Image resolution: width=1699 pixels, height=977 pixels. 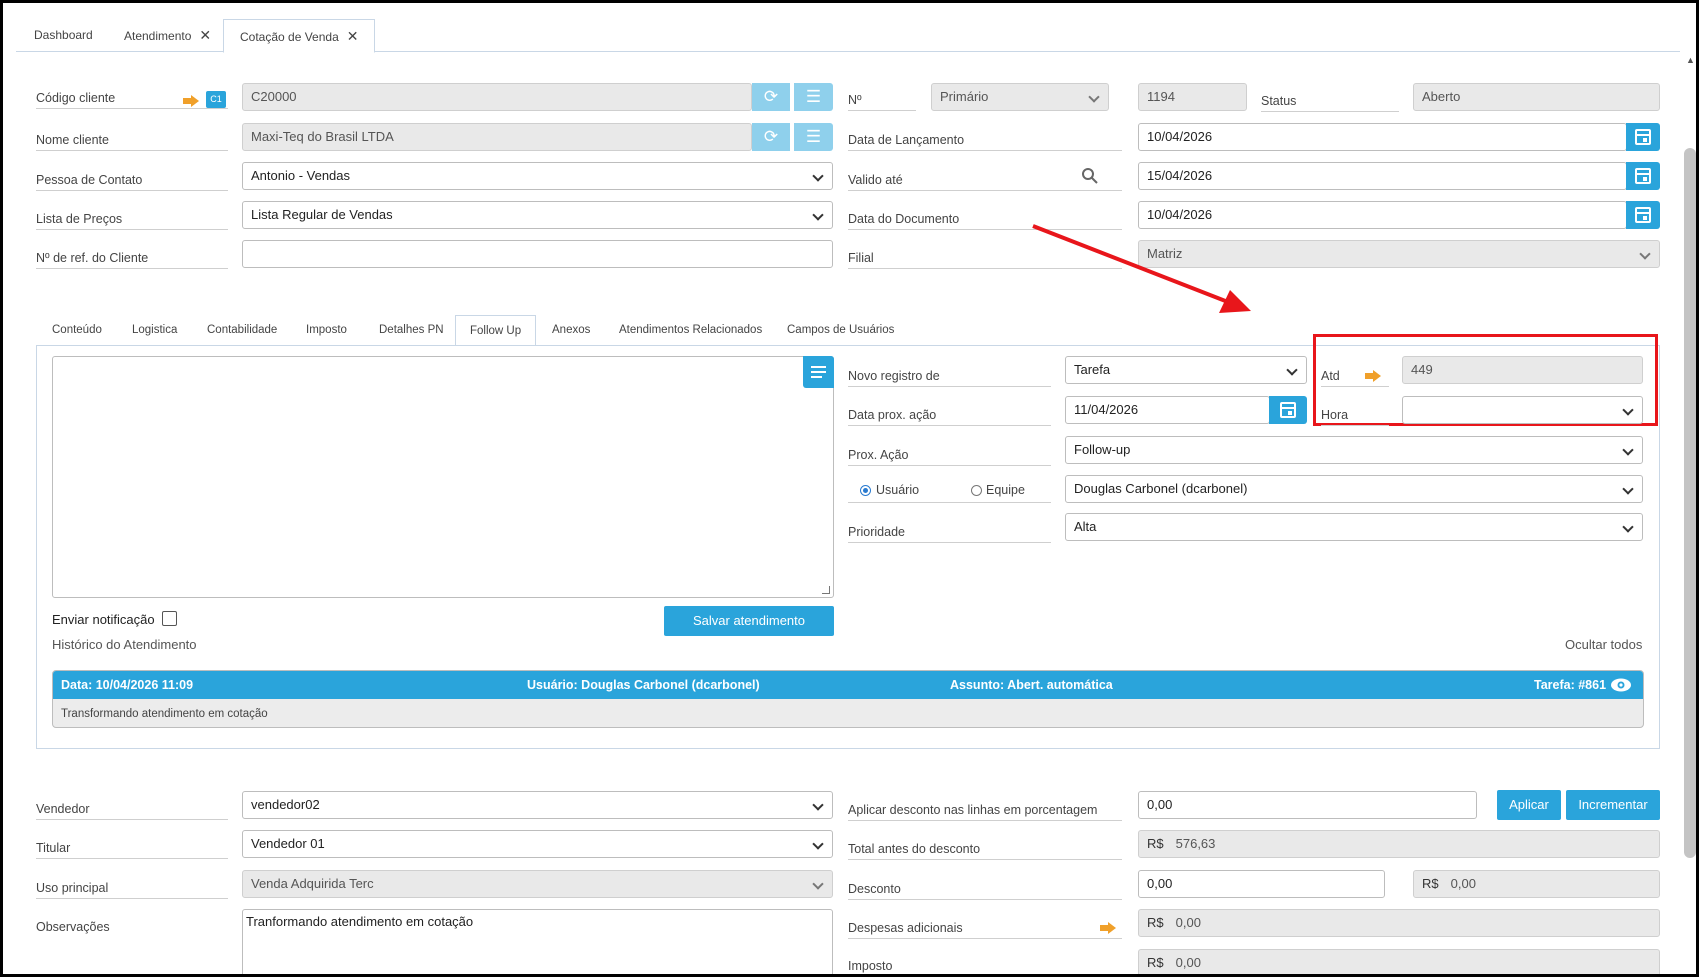 What do you see at coordinates (1690, 60) in the screenshot?
I see `scroll-up-icon: ▲` at bounding box center [1690, 60].